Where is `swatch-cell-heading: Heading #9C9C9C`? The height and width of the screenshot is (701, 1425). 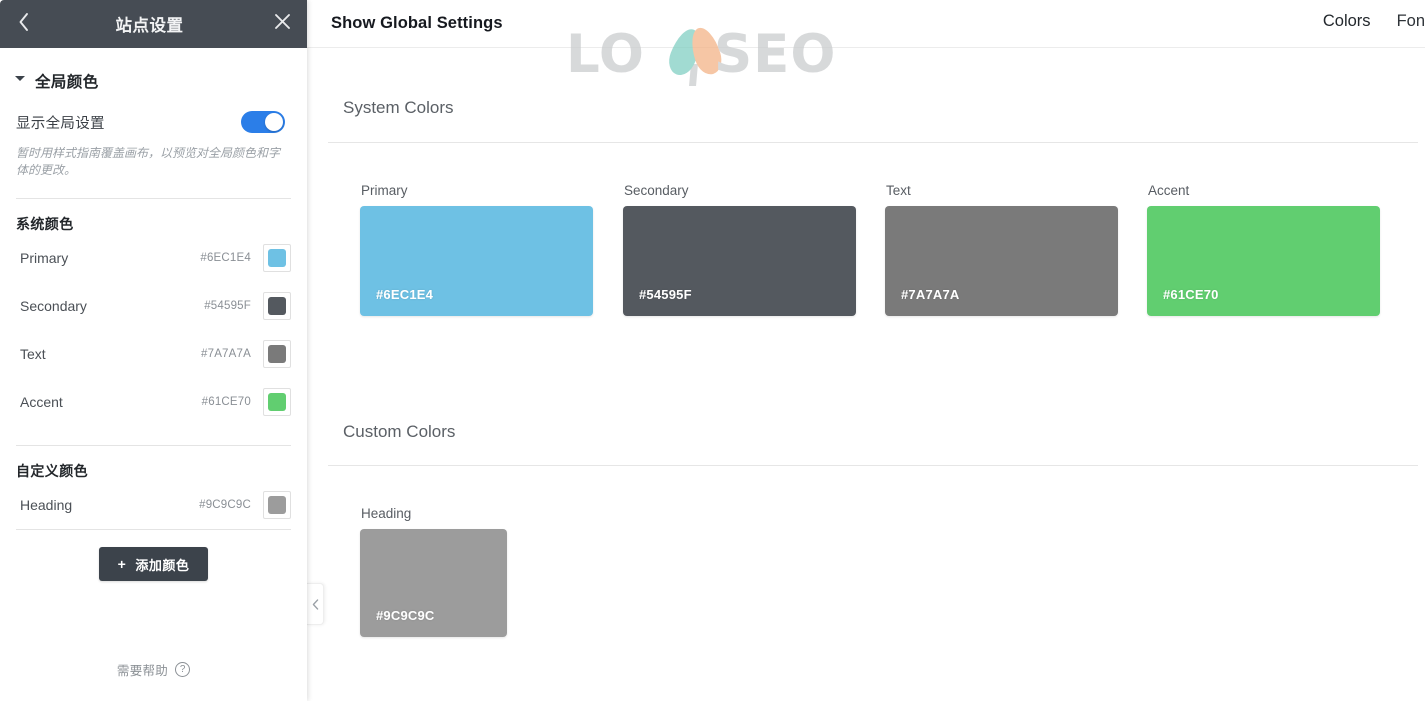 swatch-cell-heading: Heading #9C9C9C is located at coordinates (491, 571).